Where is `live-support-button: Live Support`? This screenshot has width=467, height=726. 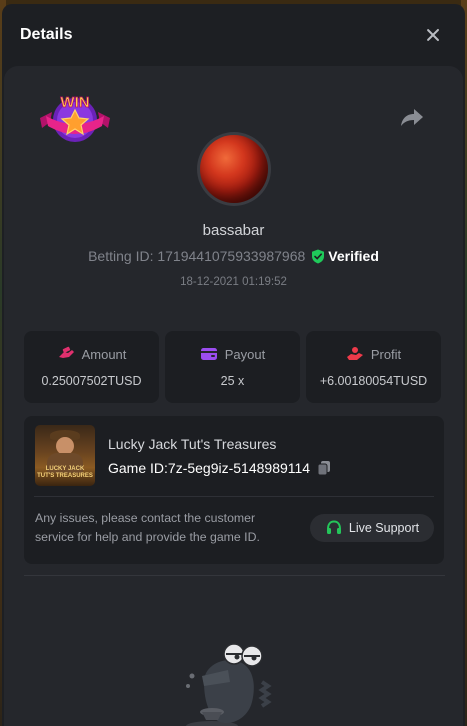
live-support-button: Live Support is located at coordinates (372, 528).